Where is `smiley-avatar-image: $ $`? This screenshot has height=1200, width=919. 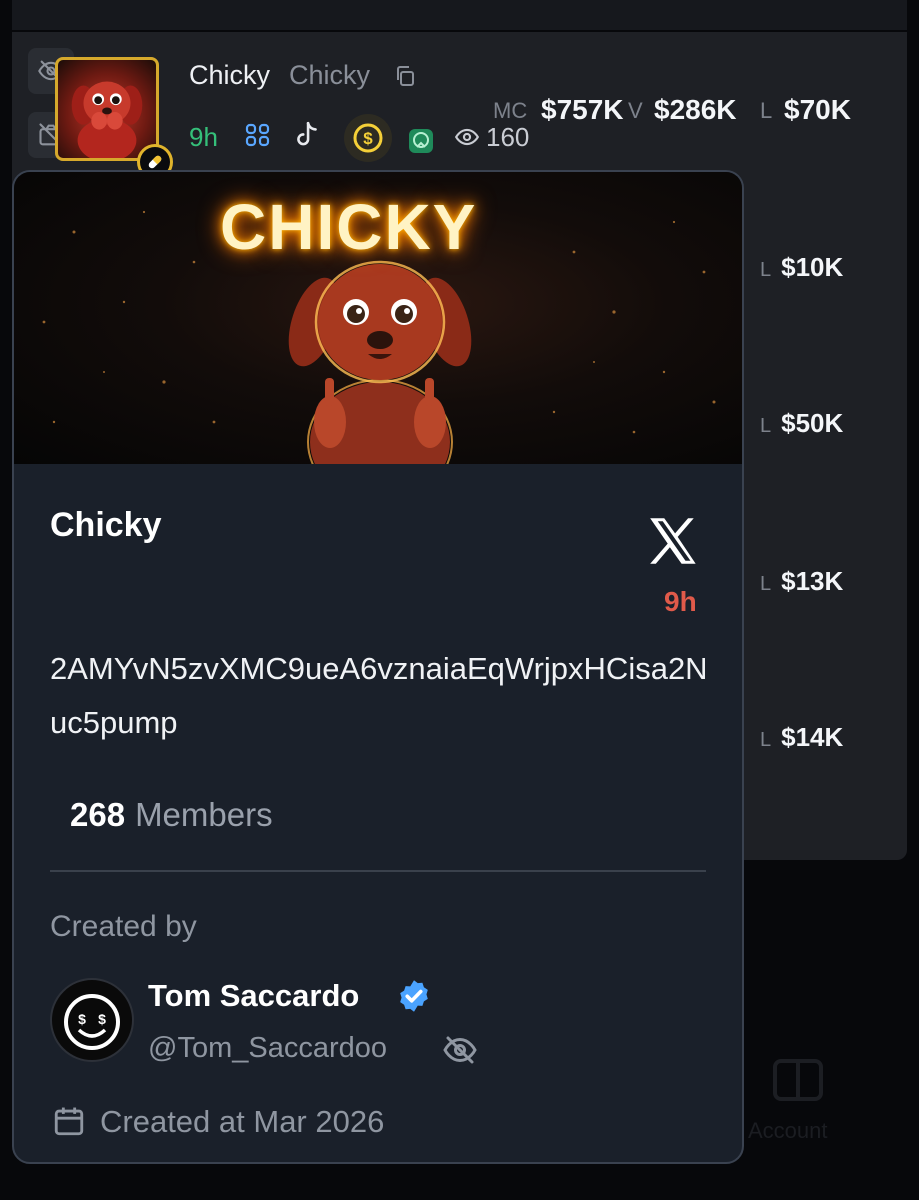
smiley-avatar-image: $ $ is located at coordinates (92, 1022).